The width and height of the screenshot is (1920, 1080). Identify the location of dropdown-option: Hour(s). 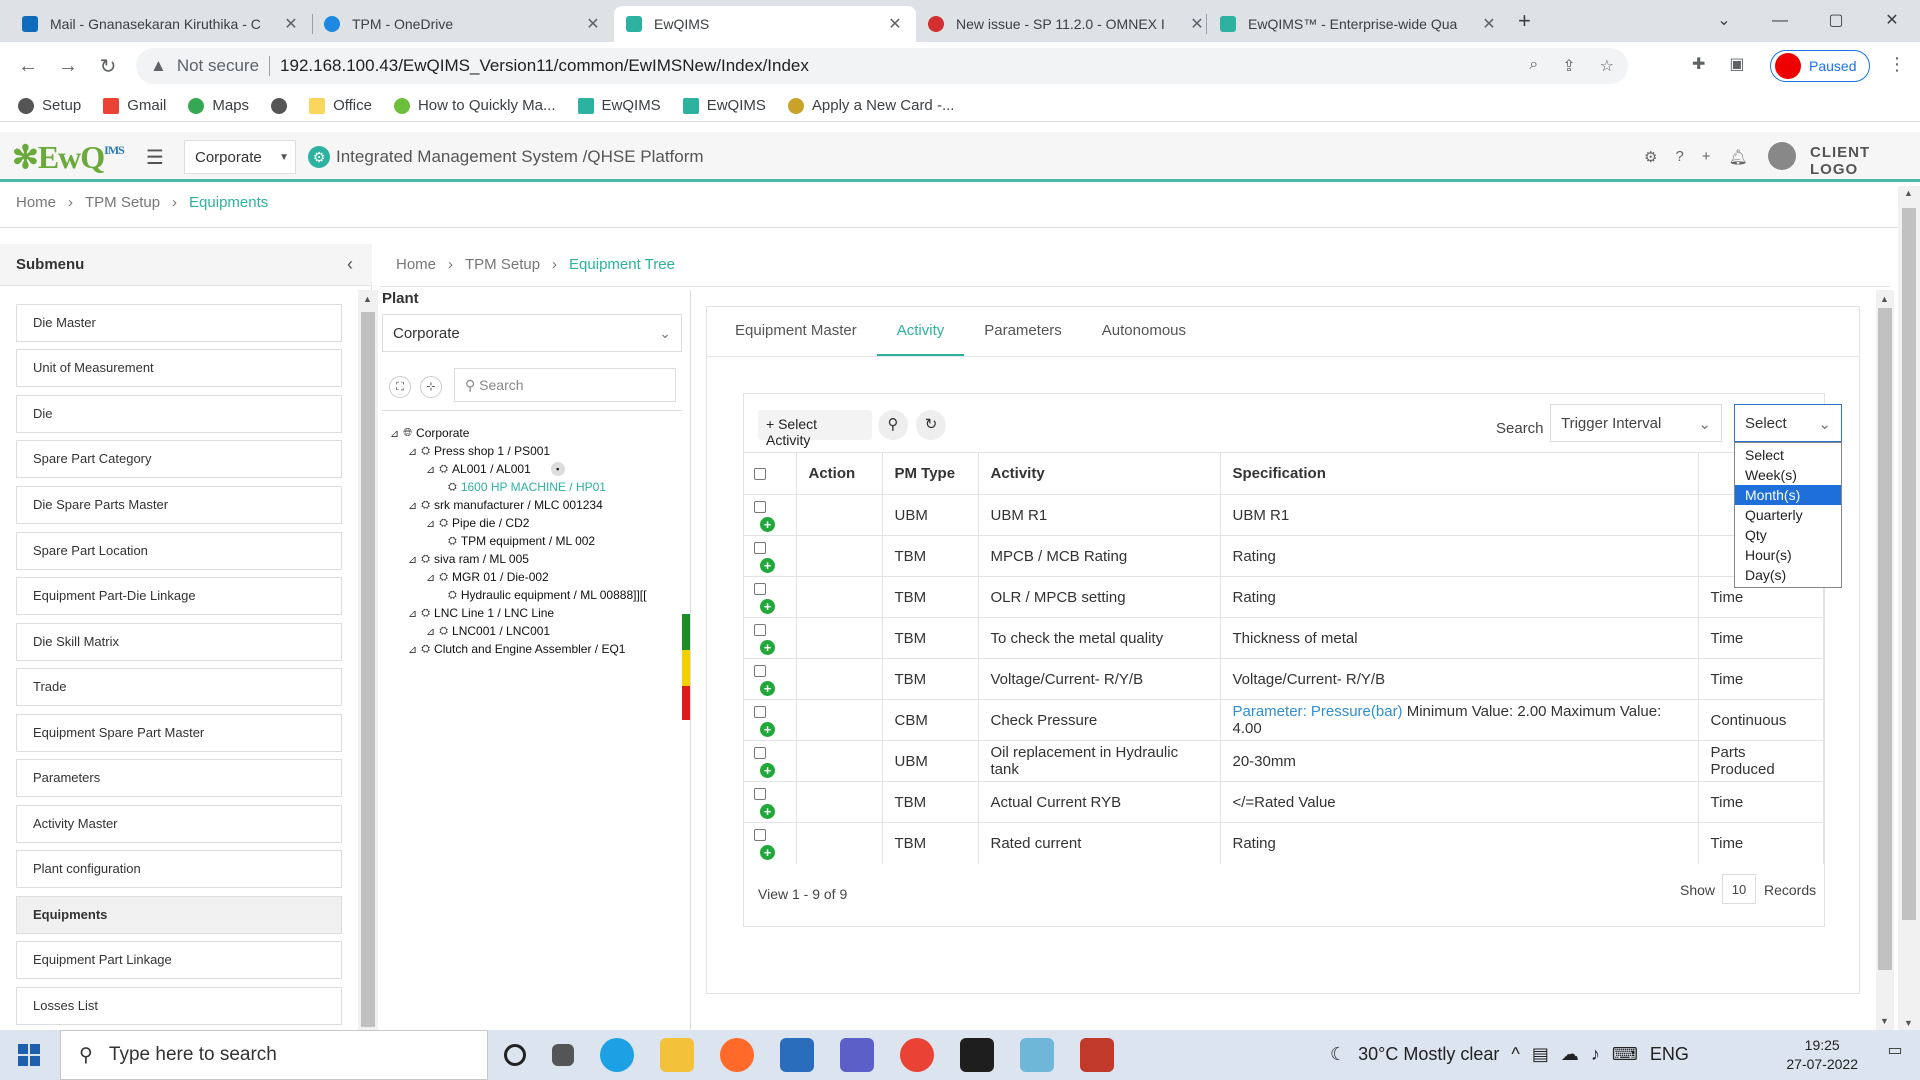
(1788, 555).